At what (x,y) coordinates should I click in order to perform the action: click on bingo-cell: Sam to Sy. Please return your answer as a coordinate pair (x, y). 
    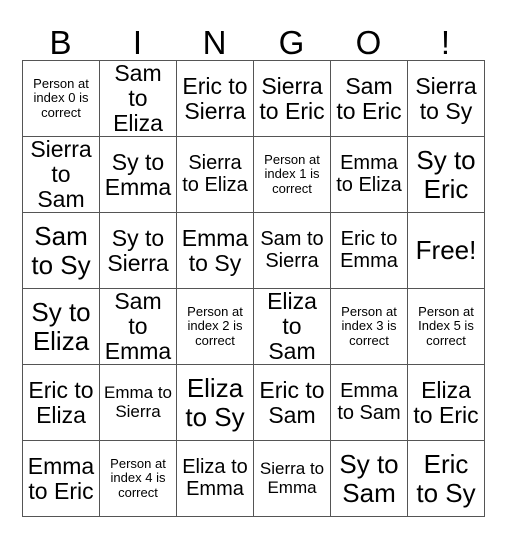
    Looking at the image, I should click on (61, 251).